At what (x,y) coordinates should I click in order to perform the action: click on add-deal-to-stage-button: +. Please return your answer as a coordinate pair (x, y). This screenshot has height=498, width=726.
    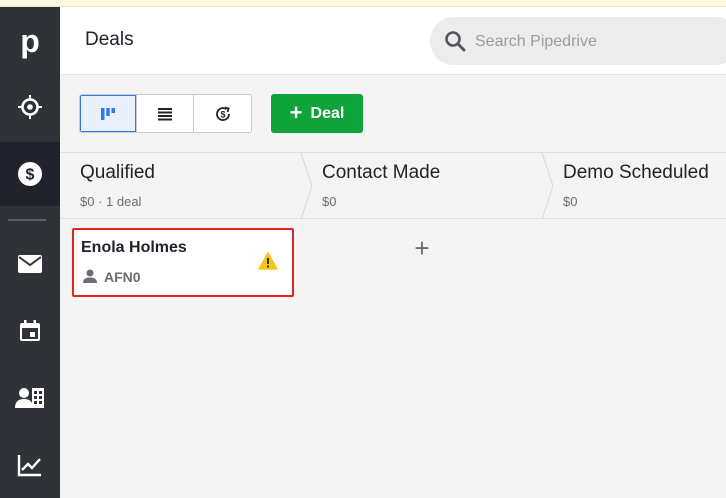
    Looking at the image, I should click on (422, 248).